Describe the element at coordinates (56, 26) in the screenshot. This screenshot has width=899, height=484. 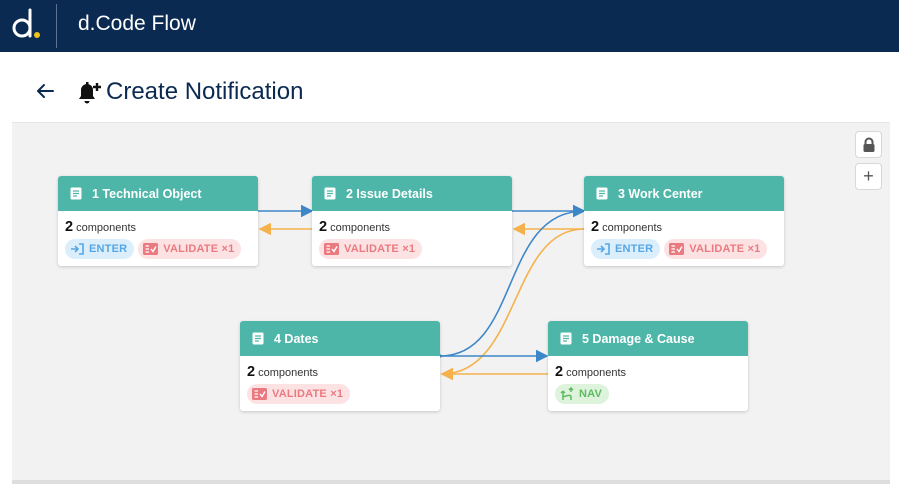
I see `header-divider` at that location.